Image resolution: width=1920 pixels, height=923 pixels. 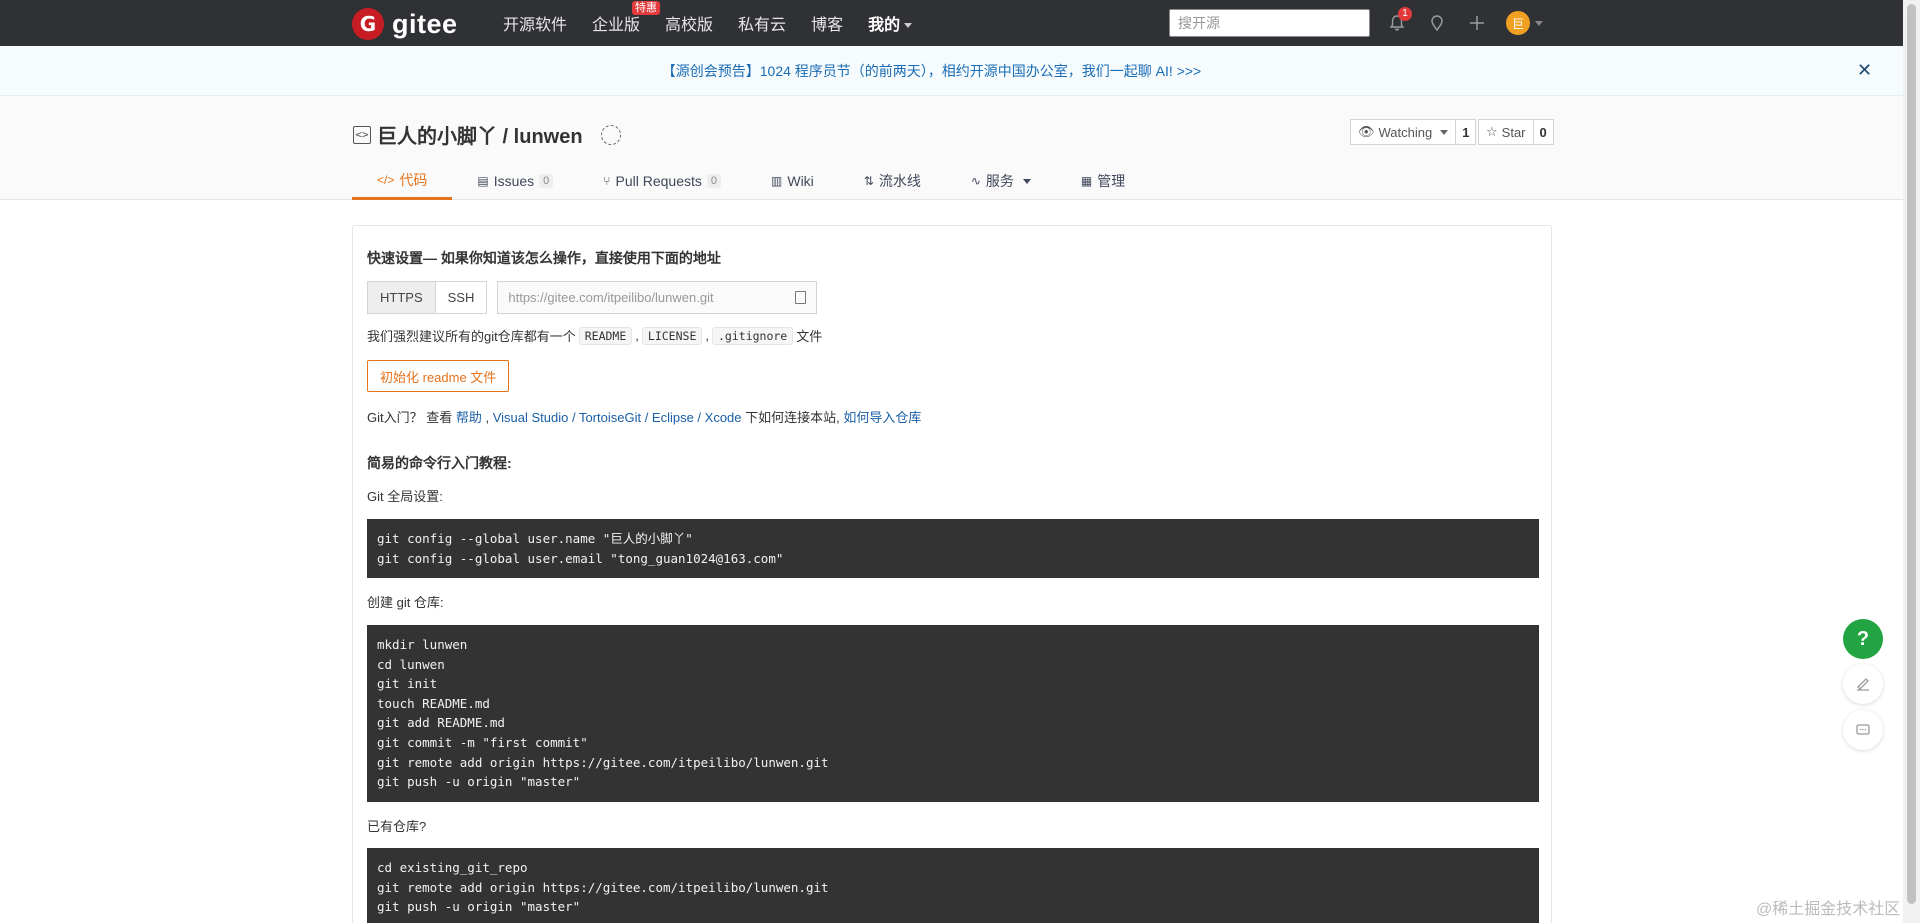 I want to click on close-icon: ✕, so click(x=1864, y=70).